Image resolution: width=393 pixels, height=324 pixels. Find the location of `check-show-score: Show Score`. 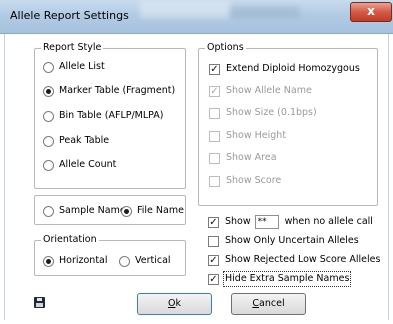

check-show-score: Show Score is located at coordinates (245, 181).